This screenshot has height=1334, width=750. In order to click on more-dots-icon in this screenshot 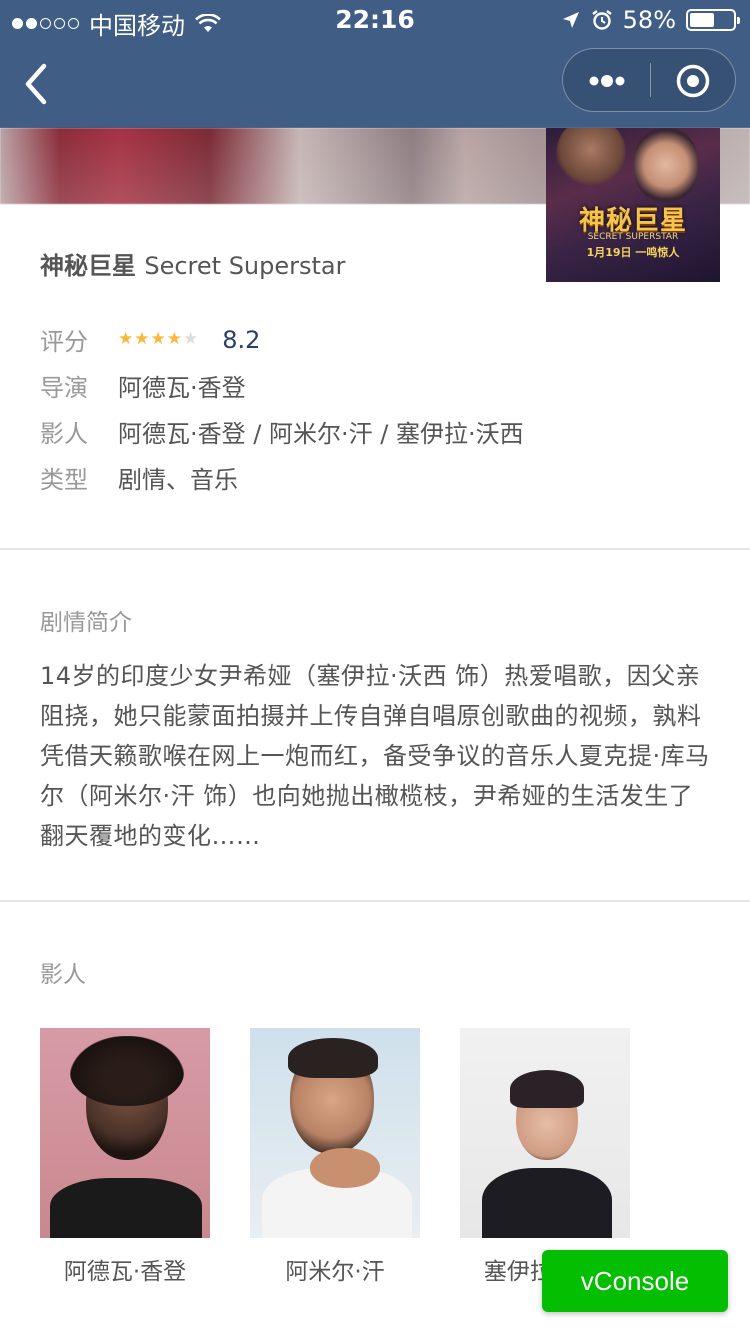, I will do `click(607, 81)`.